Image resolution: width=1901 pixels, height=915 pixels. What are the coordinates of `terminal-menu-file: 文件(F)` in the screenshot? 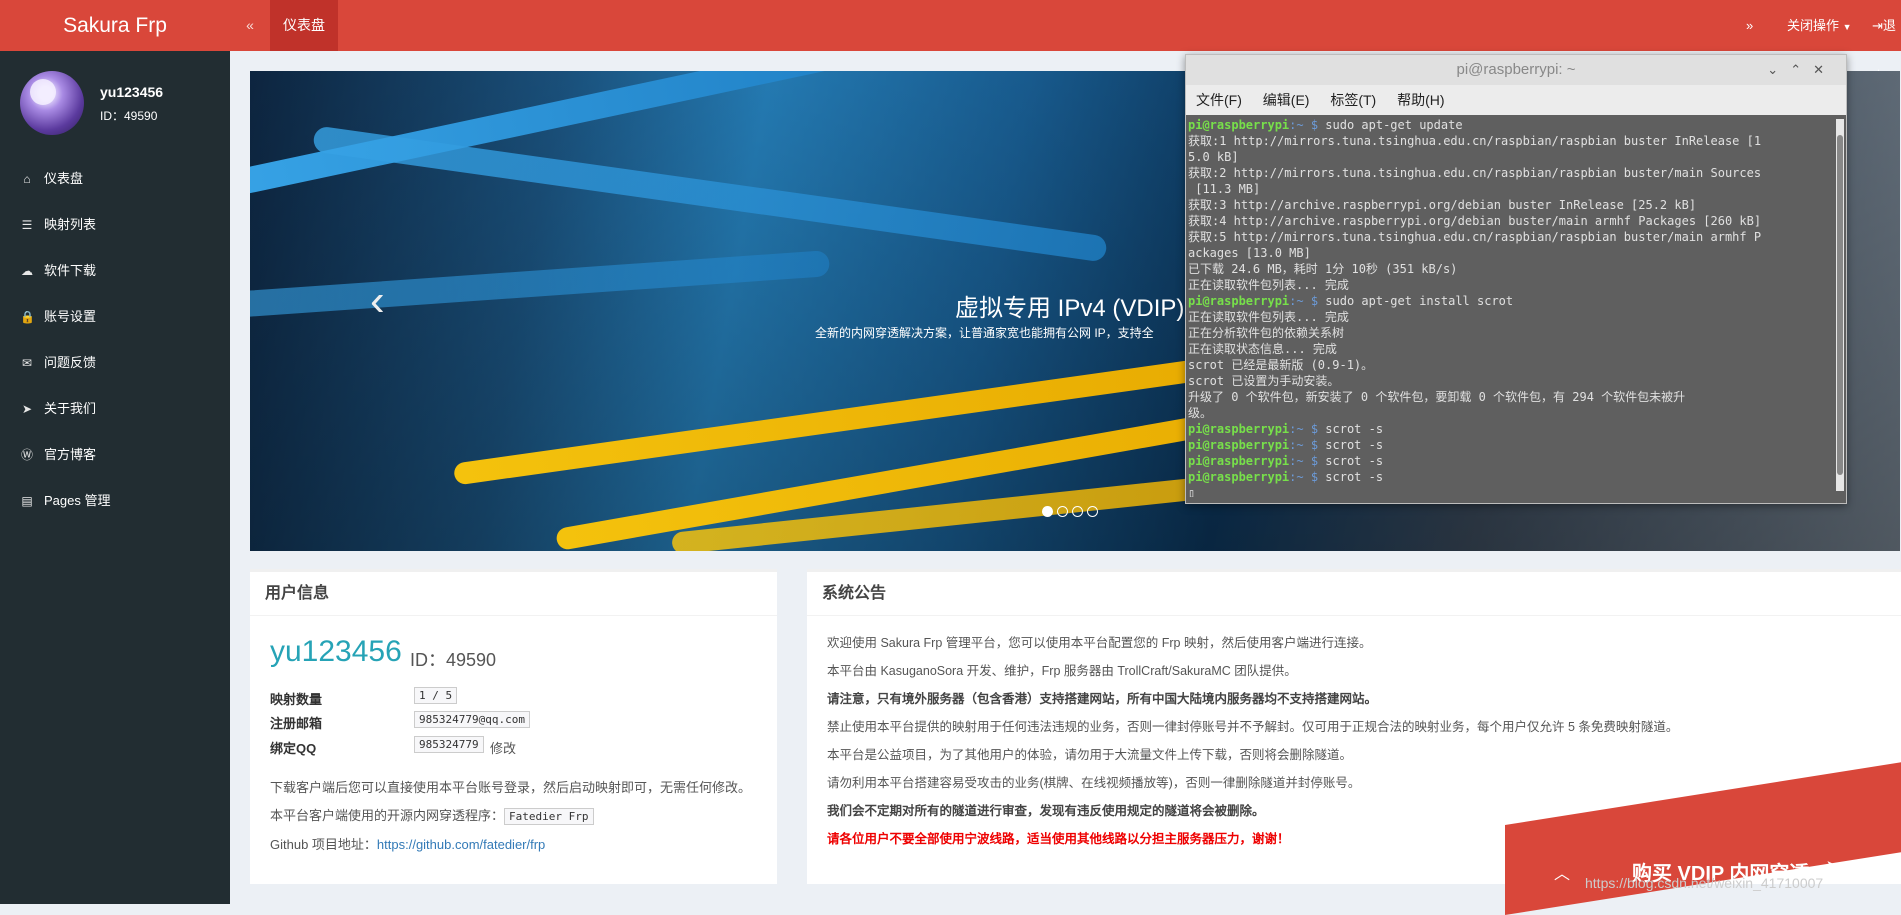 It's located at (1219, 100).